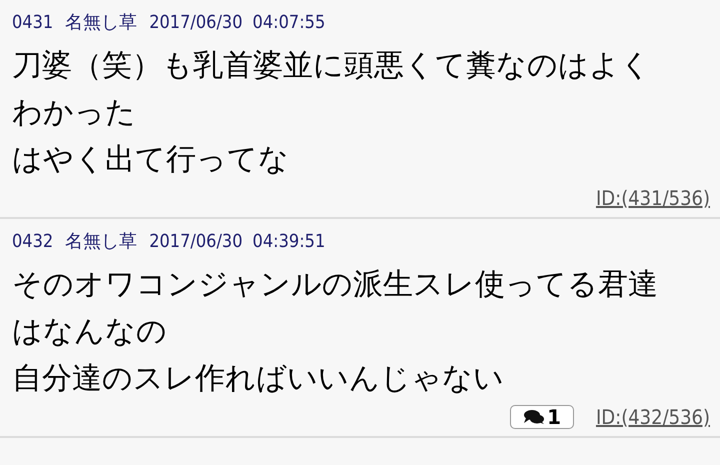 Image resolution: width=720 pixels, height=465 pixels. What do you see at coordinates (653, 417) in the screenshot?
I see `id-link: ID:(432/536)` at bounding box center [653, 417].